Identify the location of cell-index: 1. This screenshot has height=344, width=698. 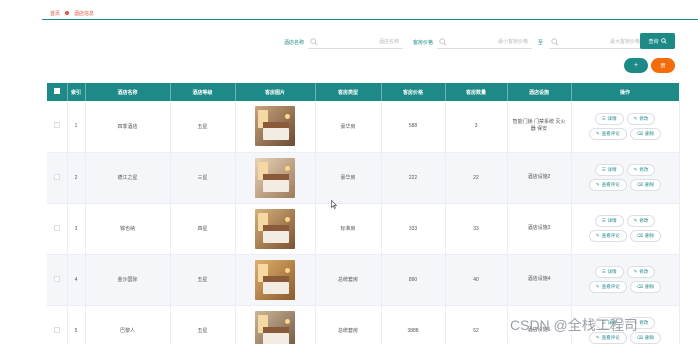
(76, 127).